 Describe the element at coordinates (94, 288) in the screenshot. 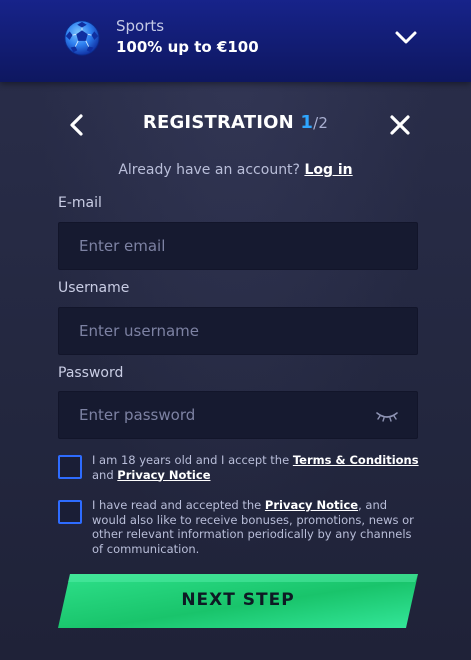

I see `username-label: Username` at that location.